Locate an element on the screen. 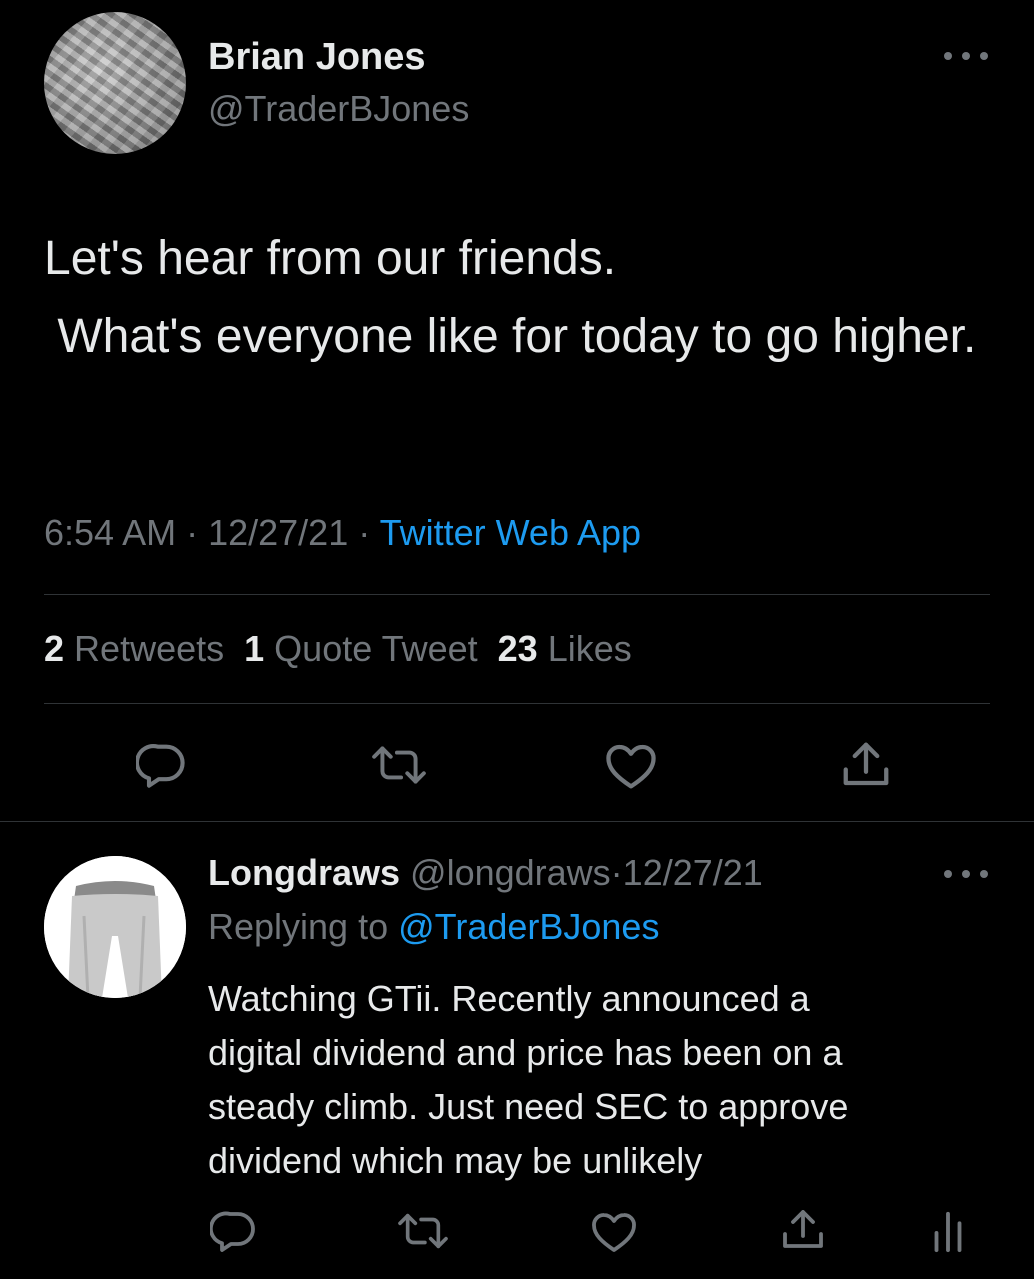 This screenshot has width=1034, height=1279. reply-header: Longdraws @longdraws·12/27/21 is located at coordinates (485, 873).